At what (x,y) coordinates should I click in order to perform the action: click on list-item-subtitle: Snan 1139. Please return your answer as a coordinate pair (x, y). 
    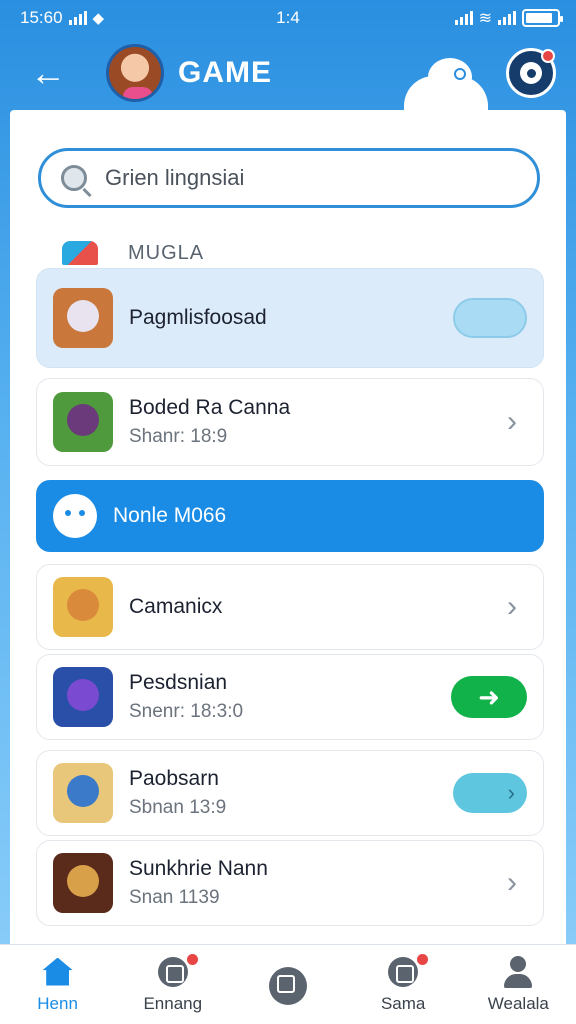
    Looking at the image, I should click on (174, 897).